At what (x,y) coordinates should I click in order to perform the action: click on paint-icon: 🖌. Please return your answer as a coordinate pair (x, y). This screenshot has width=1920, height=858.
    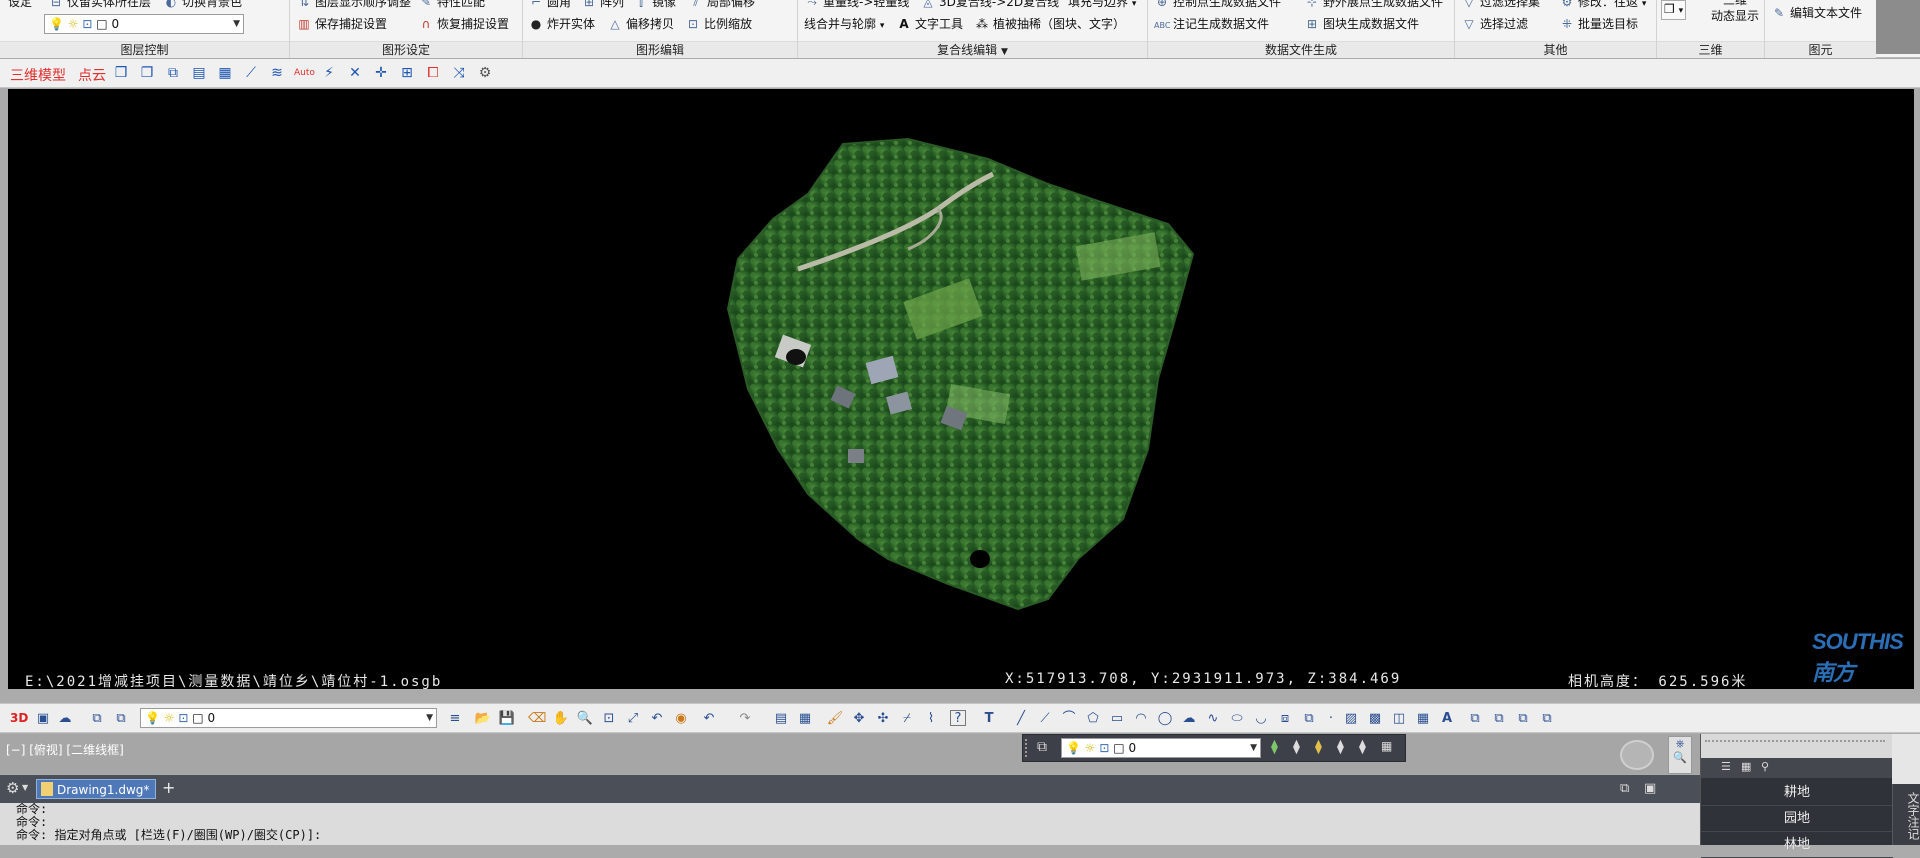
    Looking at the image, I should click on (835, 719).